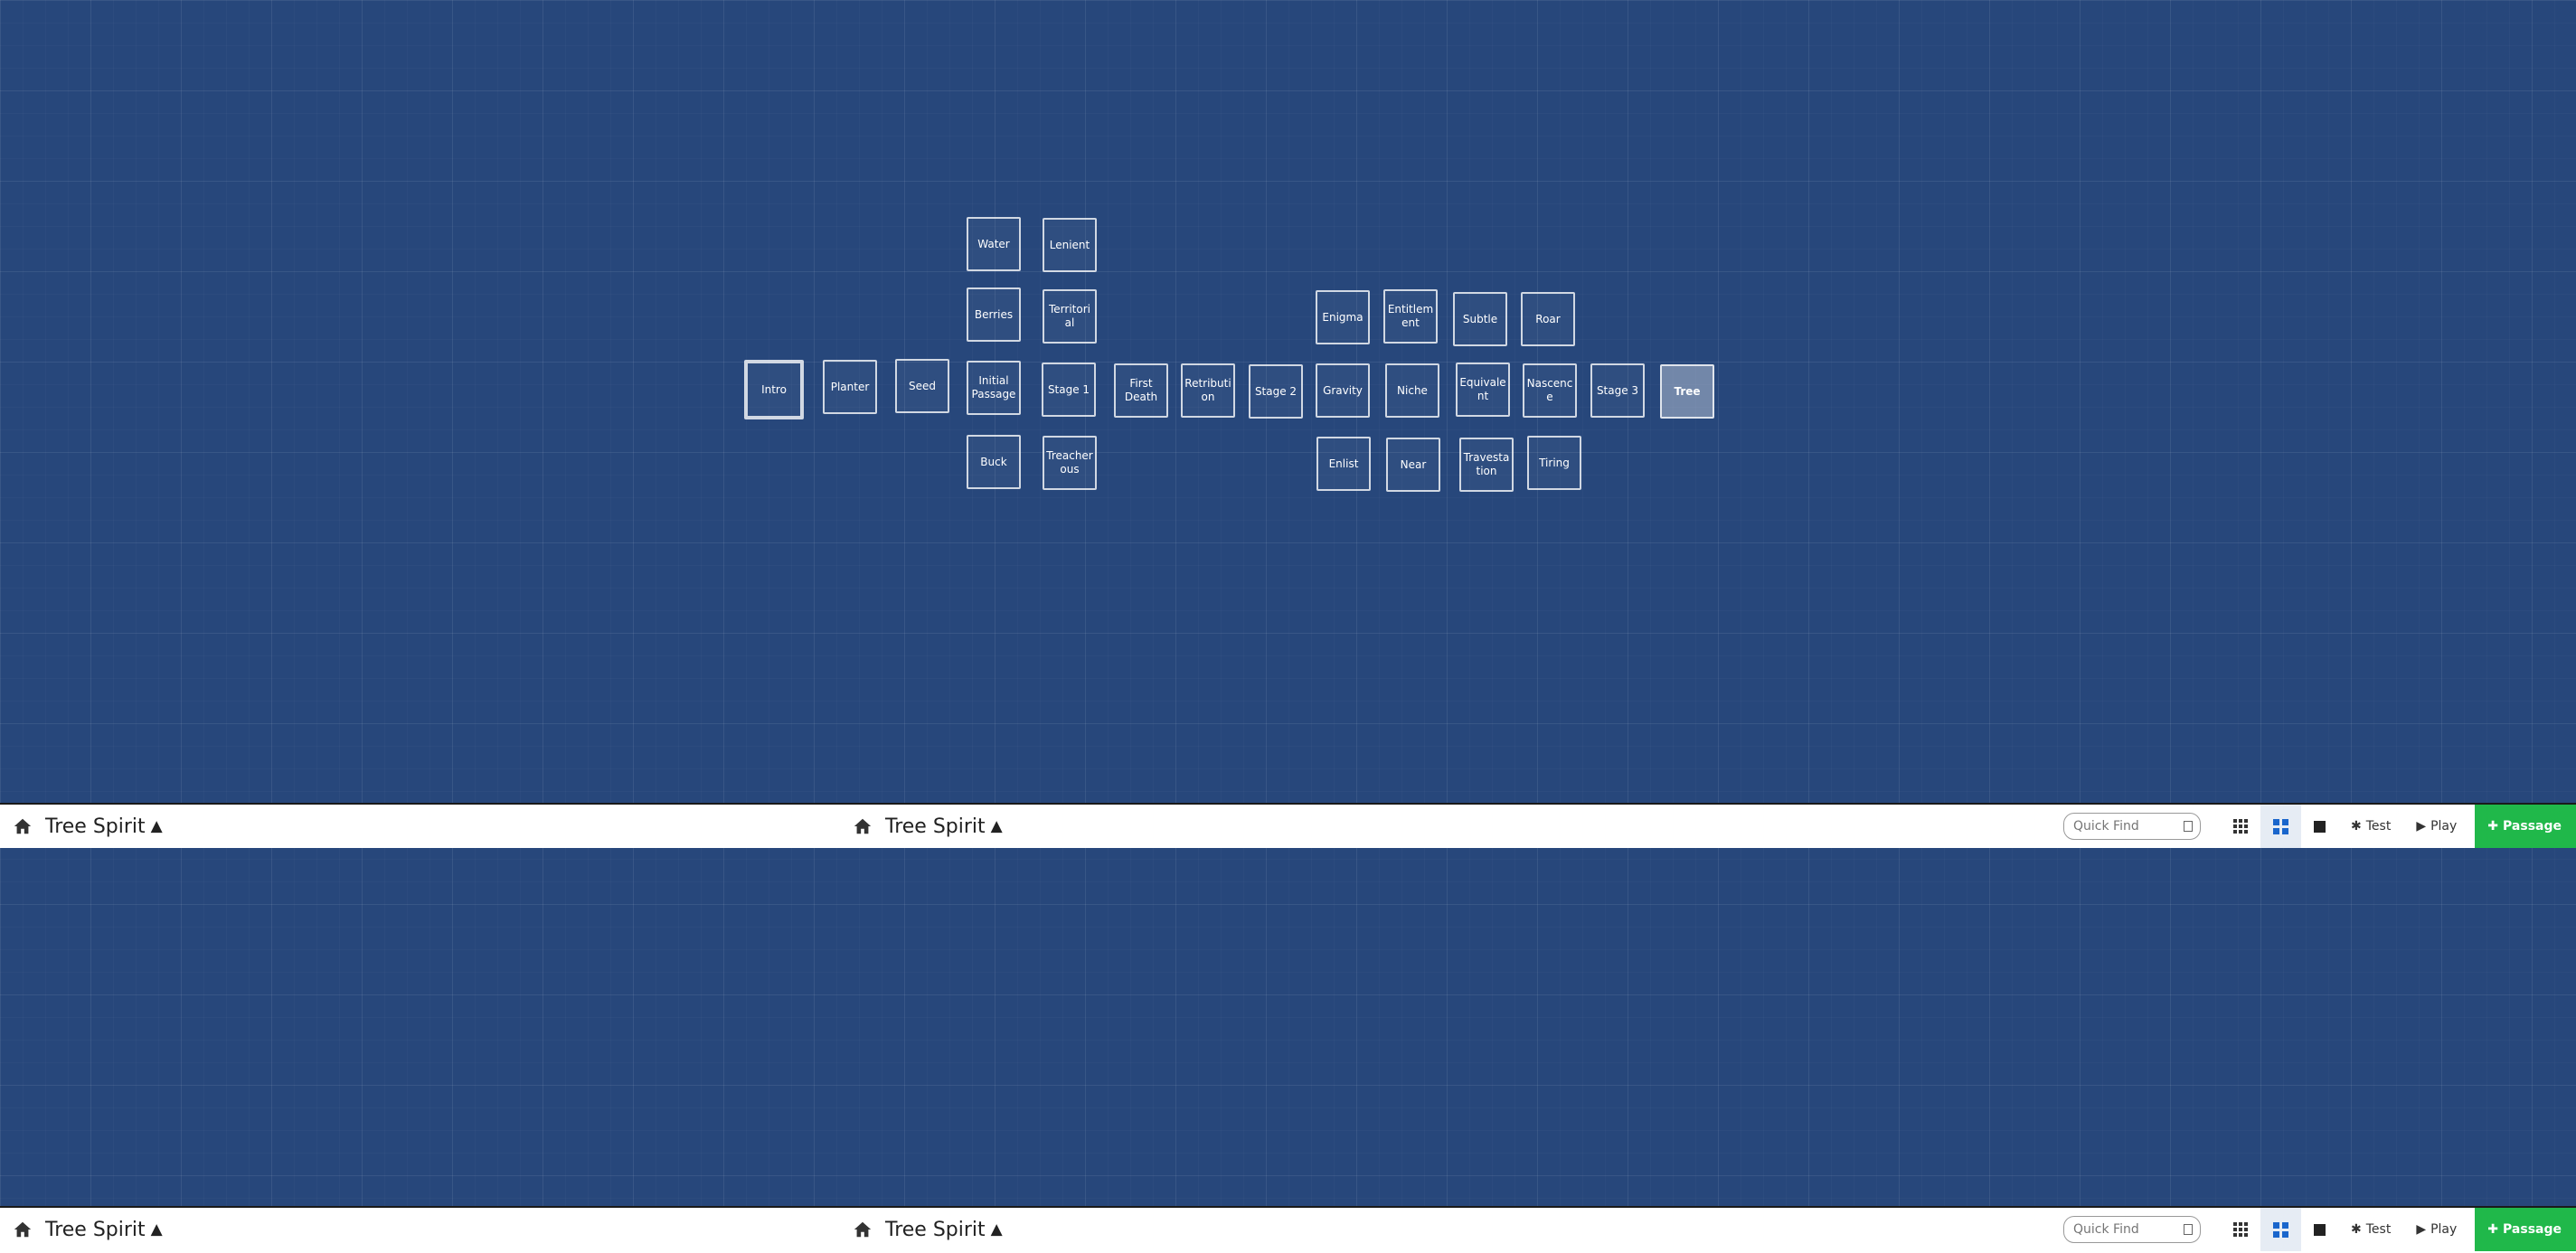 The image size is (2576, 1253). Describe the element at coordinates (1343, 390) in the screenshot. I see `passage-gravity: Gravity` at that location.